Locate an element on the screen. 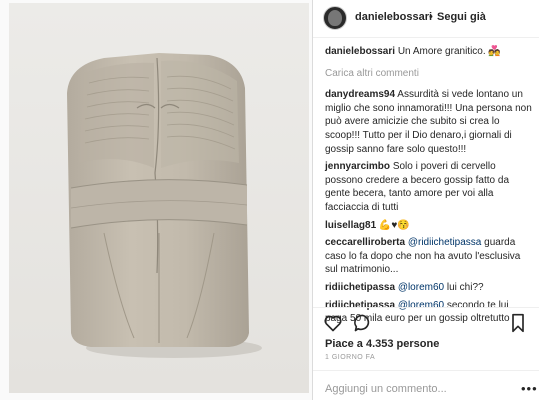 This screenshot has width=539, height=400. header-divider is located at coordinates (426, 37).